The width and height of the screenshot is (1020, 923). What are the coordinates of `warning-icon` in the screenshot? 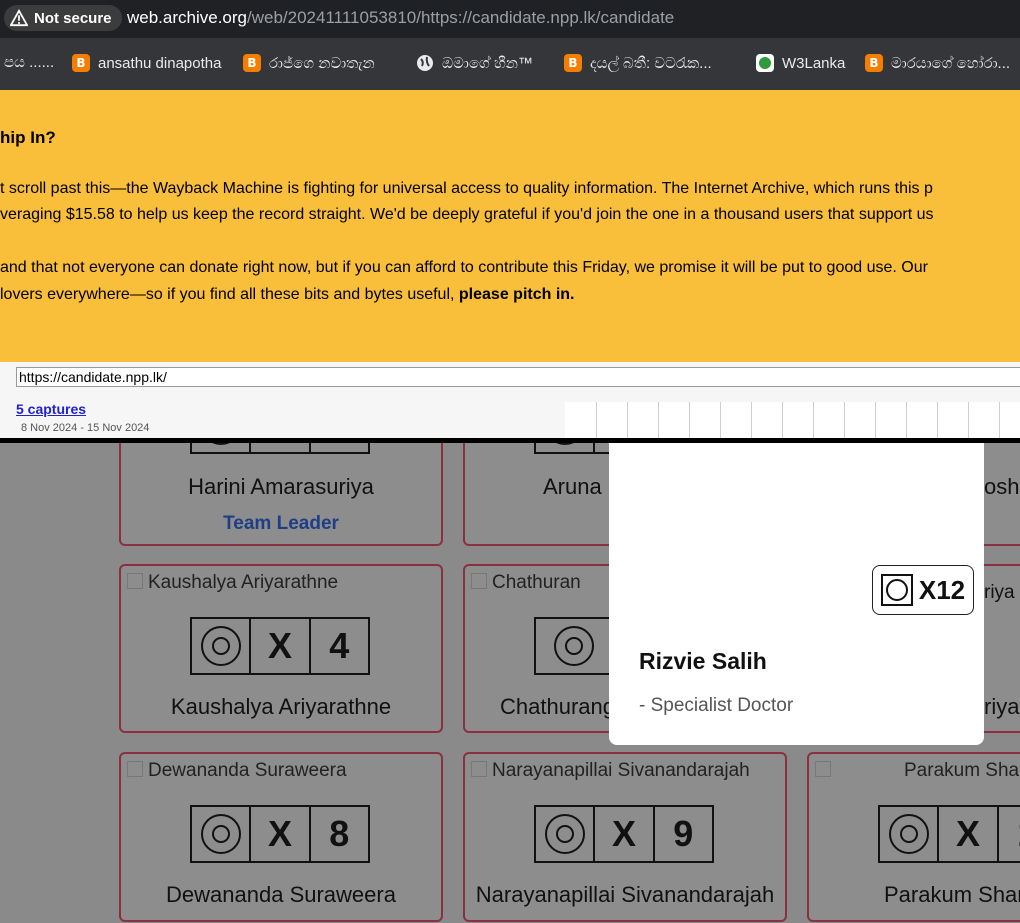 It's located at (19, 18).